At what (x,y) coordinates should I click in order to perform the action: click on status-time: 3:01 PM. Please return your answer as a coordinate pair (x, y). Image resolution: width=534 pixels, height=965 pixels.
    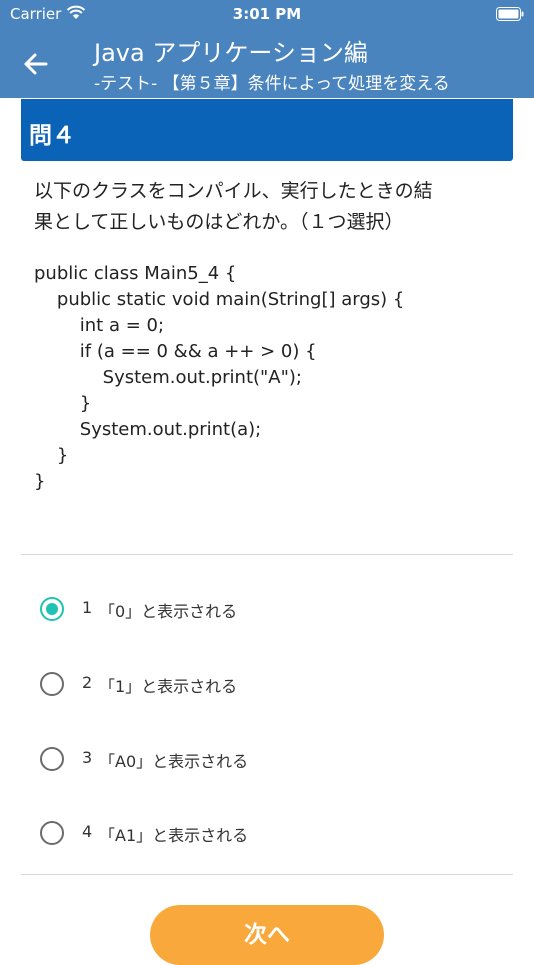
    Looking at the image, I should click on (267, 14).